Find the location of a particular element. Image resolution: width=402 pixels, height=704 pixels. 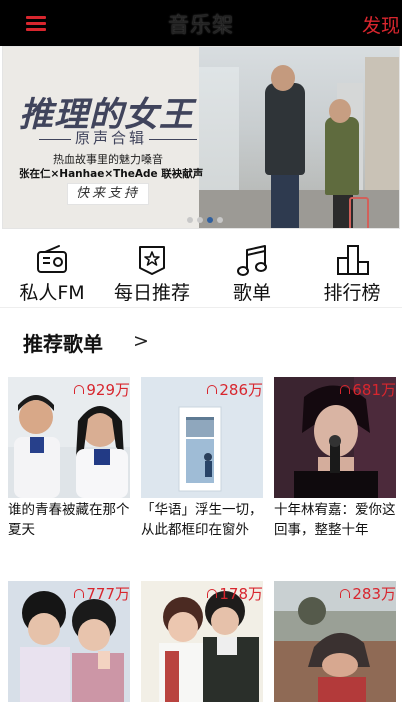

play-count-value: 286万 is located at coordinates (241, 390).